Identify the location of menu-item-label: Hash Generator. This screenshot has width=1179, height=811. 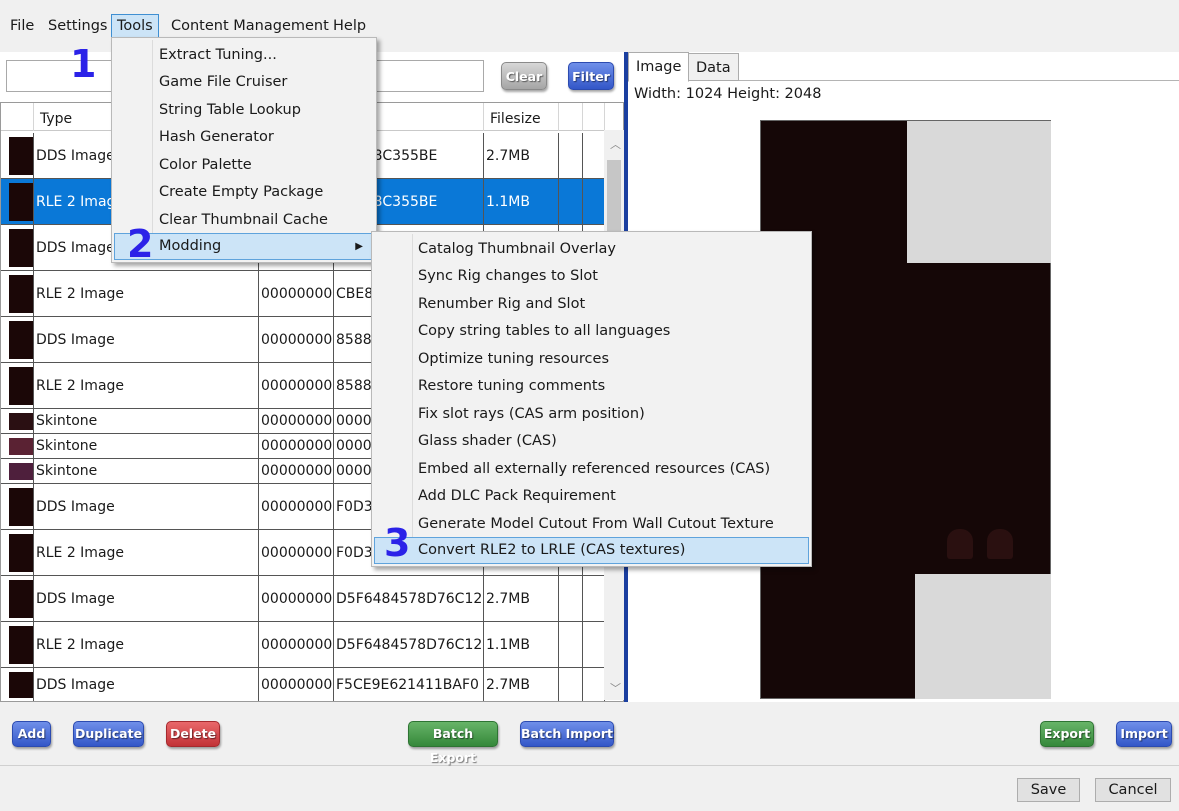
(216, 137).